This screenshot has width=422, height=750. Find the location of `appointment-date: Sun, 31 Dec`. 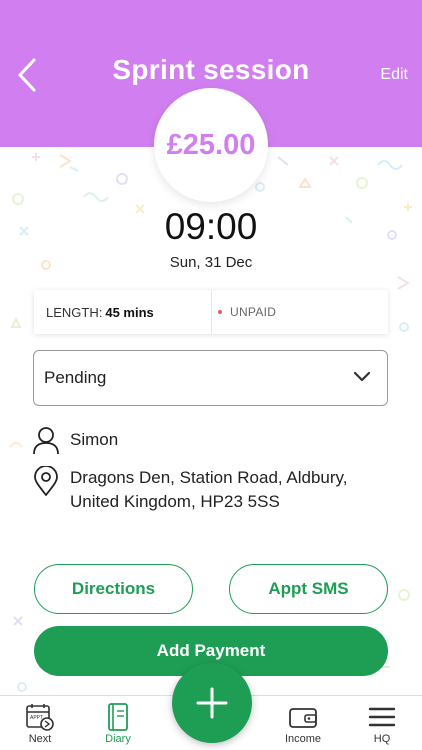

appointment-date: Sun, 31 Dec is located at coordinates (211, 262).